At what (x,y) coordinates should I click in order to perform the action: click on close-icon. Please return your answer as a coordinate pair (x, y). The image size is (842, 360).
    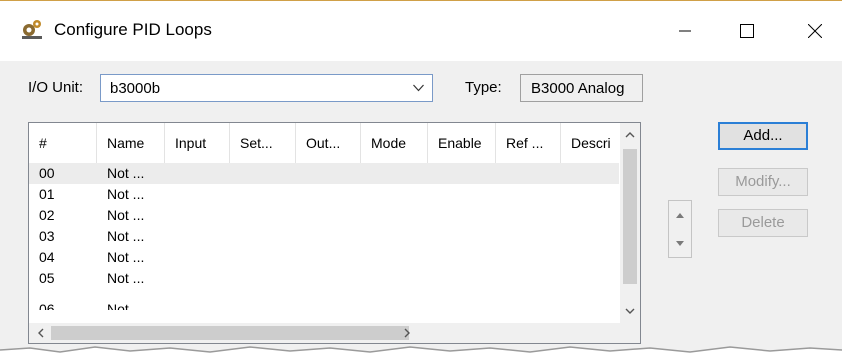
    Looking at the image, I should click on (815, 31).